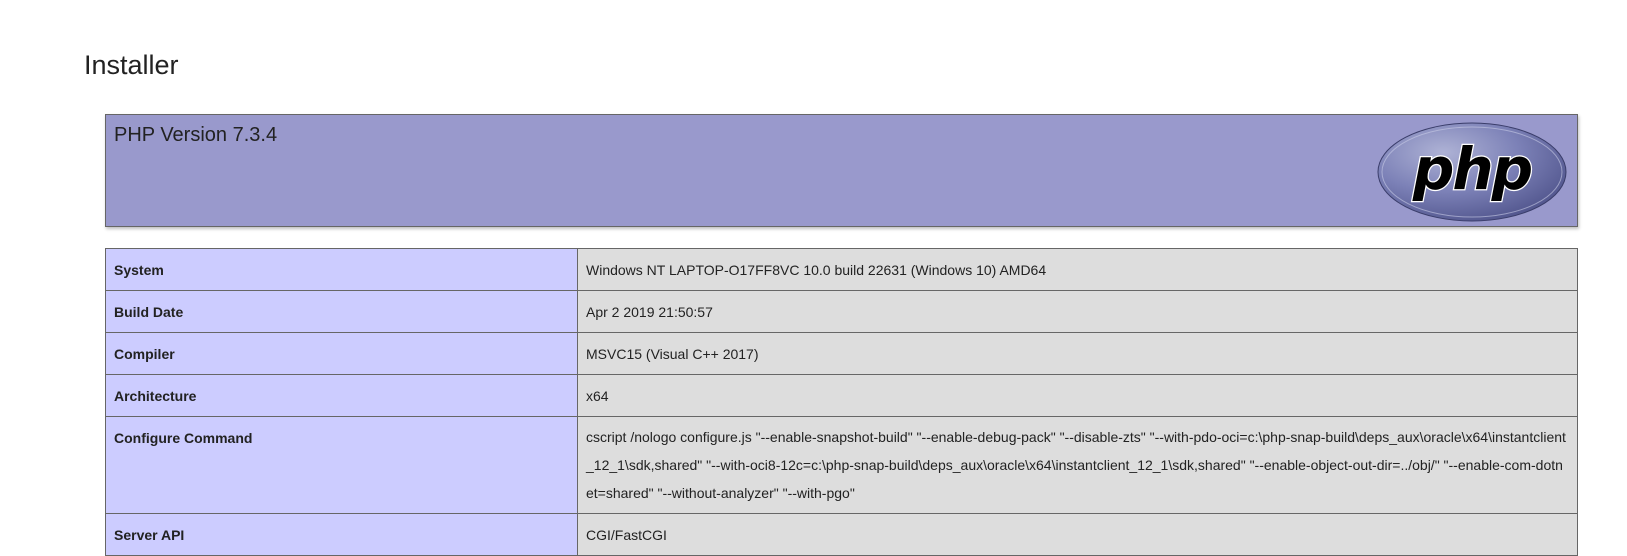 Image resolution: width=1627 pixels, height=556 pixels. Describe the element at coordinates (1077, 353) in the screenshot. I see `row-value-compiler: MSVC15 (Visual C++ 2017)` at that location.